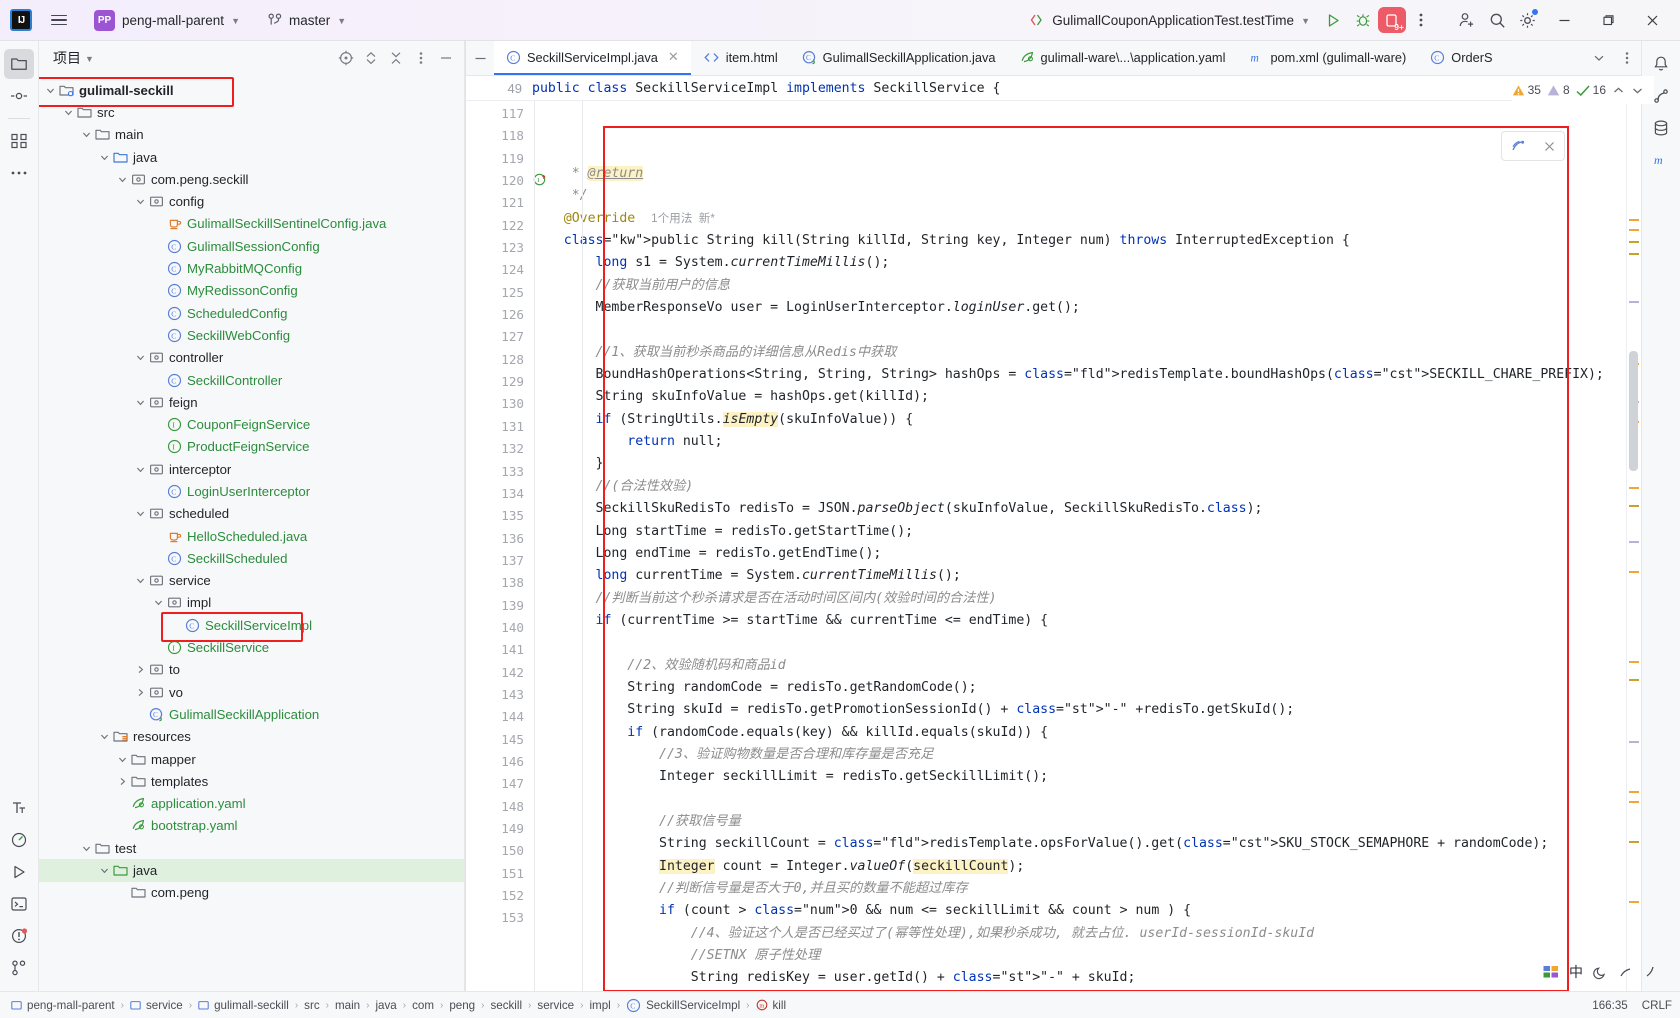 This screenshot has height=1018, width=1680. Describe the element at coordinates (251, 670) in the screenshot. I see `tree-node-to: to` at that location.